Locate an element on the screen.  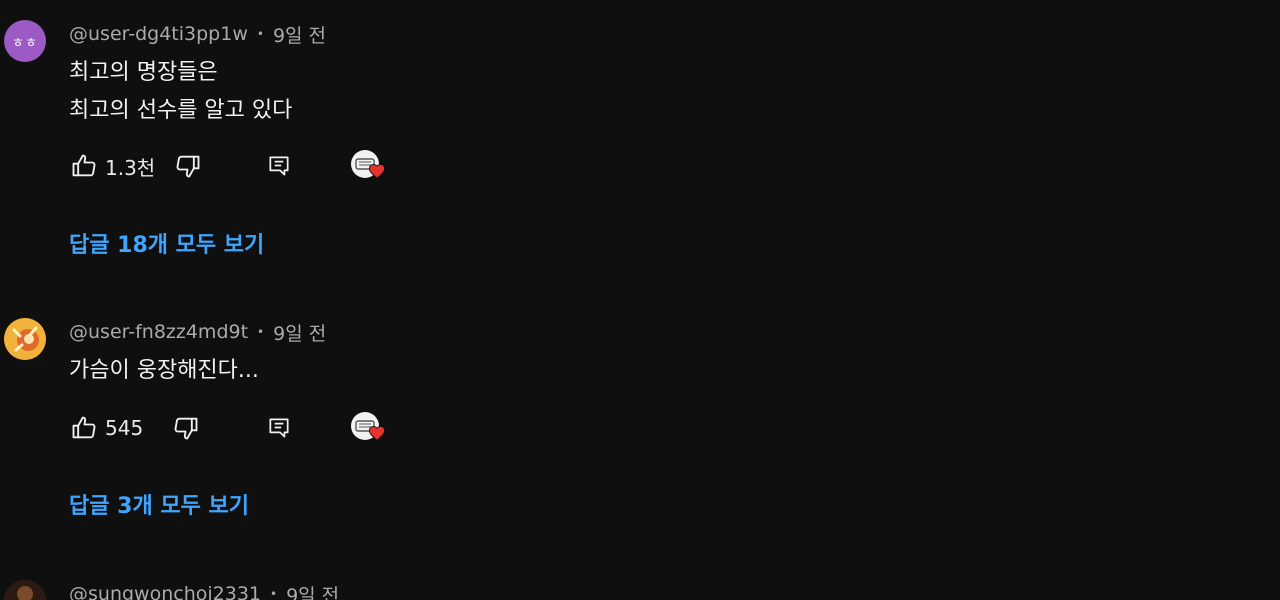
avatar: ㅎㅎ is located at coordinates (25, 41).